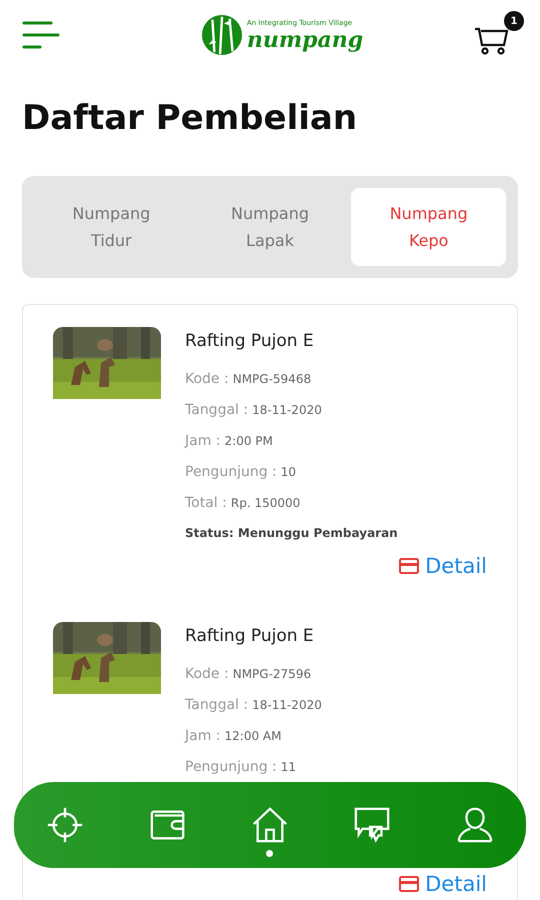 The height and width of the screenshot is (900, 540). Describe the element at coordinates (65, 825) in the screenshot. I see `crosshair-icon` at that location.